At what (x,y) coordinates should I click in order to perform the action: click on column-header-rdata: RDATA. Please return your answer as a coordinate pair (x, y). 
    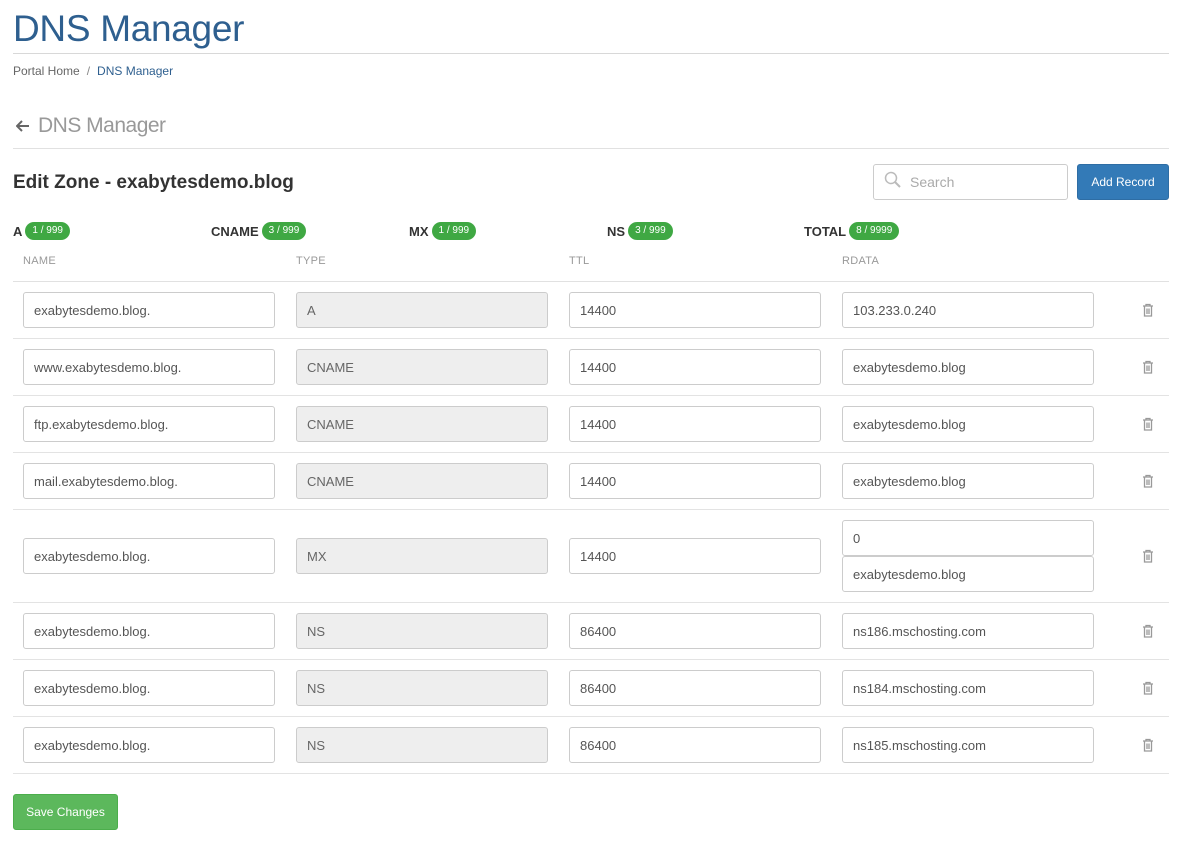
    Looking at the image, I should click on (861, 261).